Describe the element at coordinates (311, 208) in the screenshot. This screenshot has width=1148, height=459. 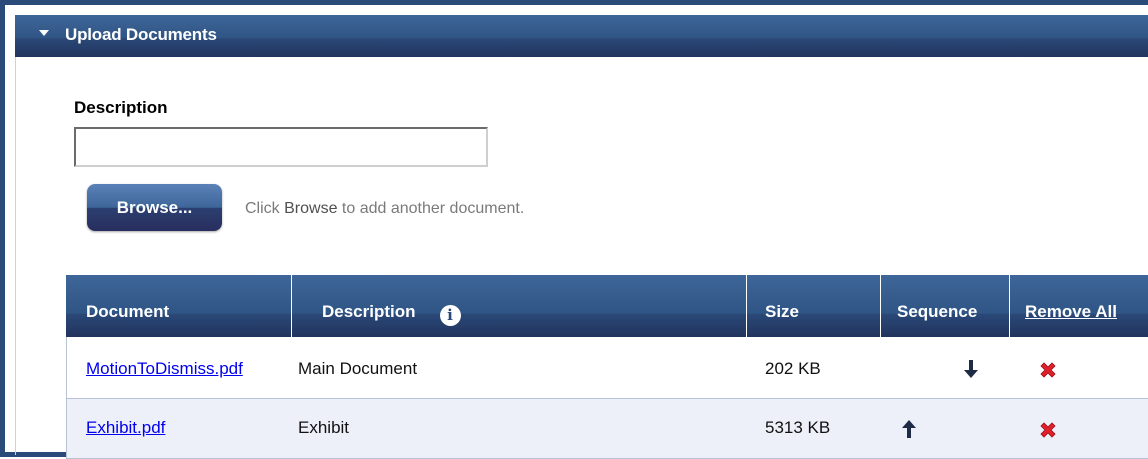
I see `browse-hint-bold: Browse` at that location.